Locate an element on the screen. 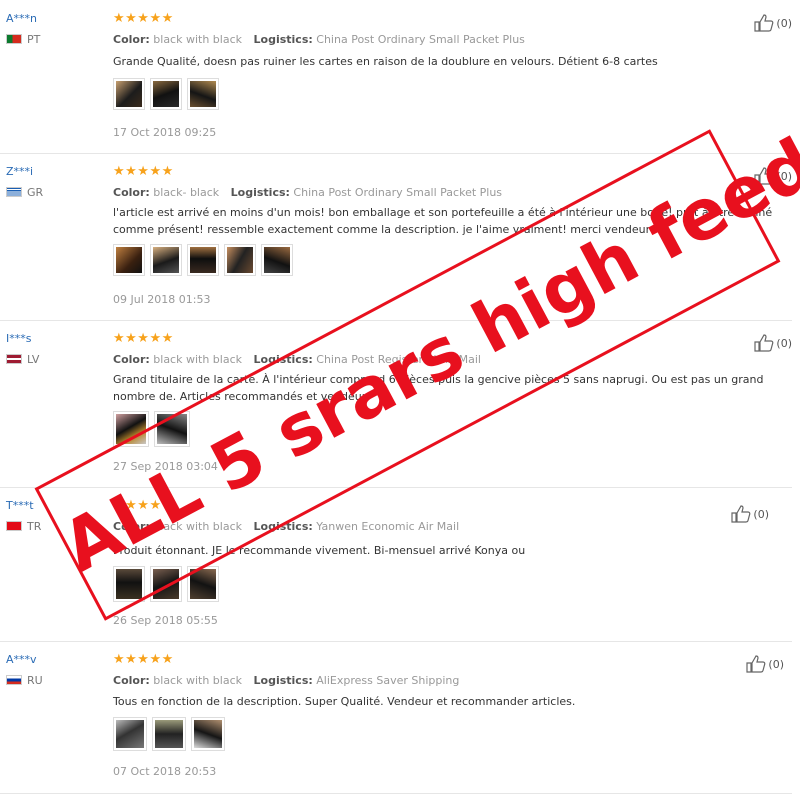 The image size is (800, 800). logistics-value: Yanwen Economic Air Mail is located at coordinates (388, 526).